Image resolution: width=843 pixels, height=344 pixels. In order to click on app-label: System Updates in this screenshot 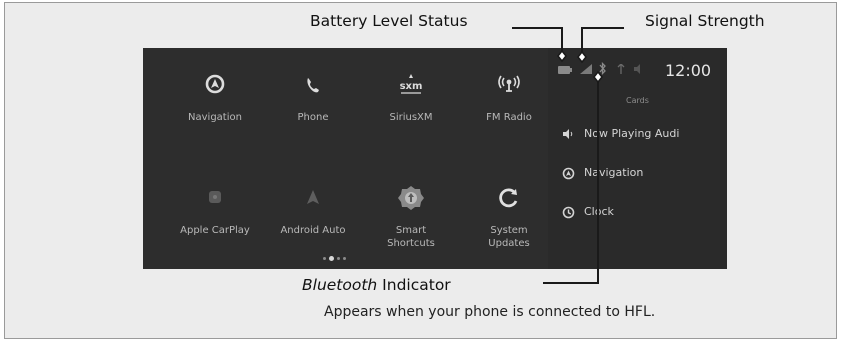, I will do `click(509, 237)`.